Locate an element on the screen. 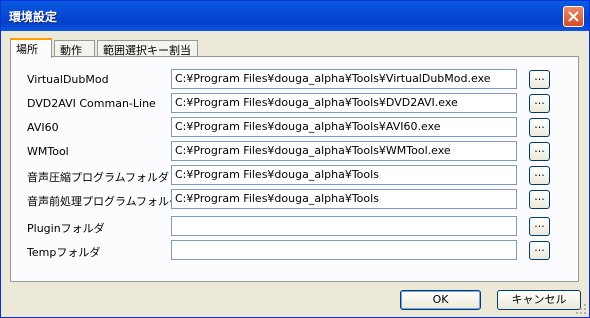 The width and height of the screenshot is (590, 318). row-label: Tempフォルダ is located at coordinates (64, 252).